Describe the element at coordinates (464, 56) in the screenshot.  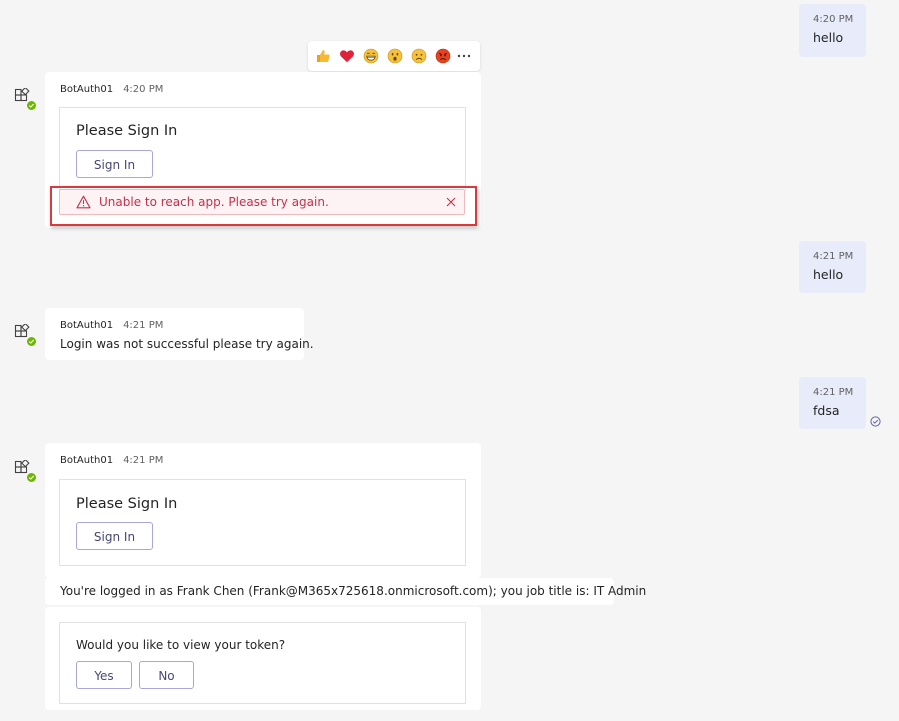
I see `more-options-icon` at that location.